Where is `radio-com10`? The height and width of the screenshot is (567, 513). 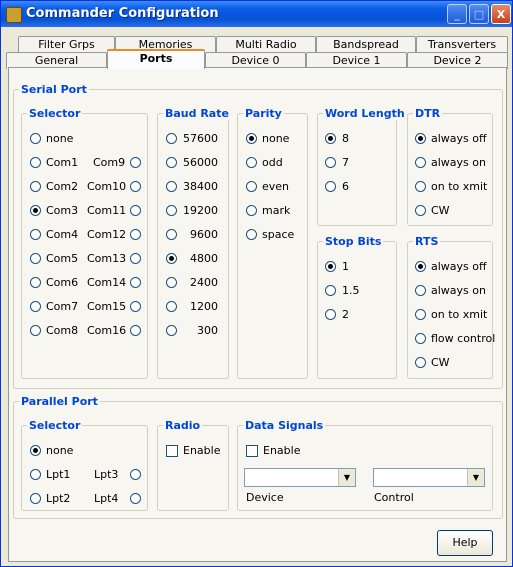
radio-com10 is located at coordinates (135, 186).